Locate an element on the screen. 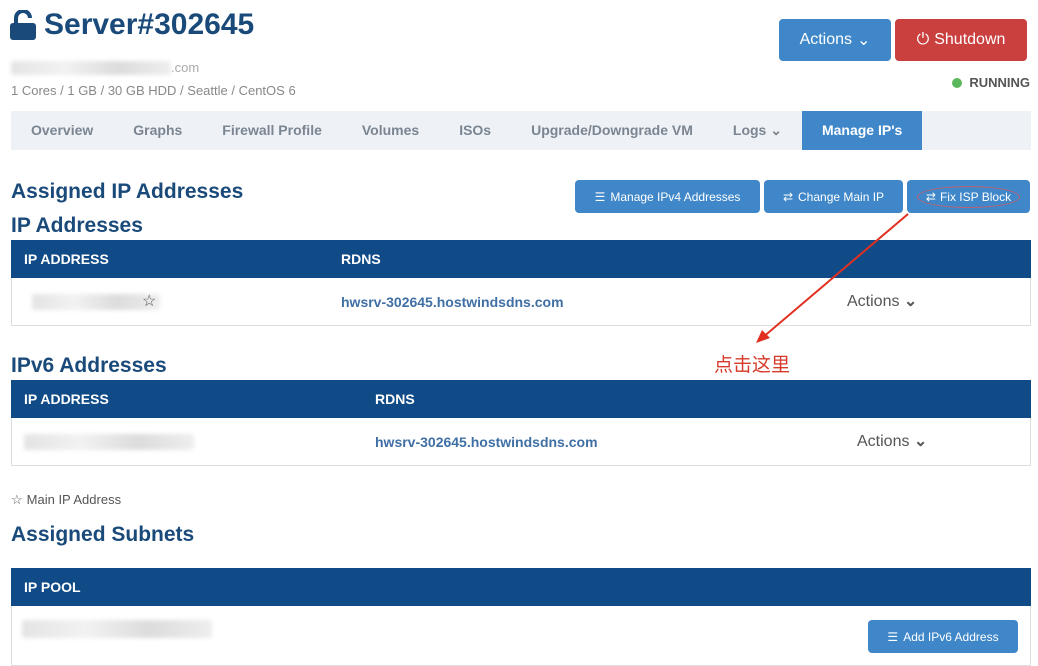 This screenshot has height=666, width=1038. table-row: hwsrv-302645.hostwindsdns.com Actions ⌄ is located at coordinates (521, 442).